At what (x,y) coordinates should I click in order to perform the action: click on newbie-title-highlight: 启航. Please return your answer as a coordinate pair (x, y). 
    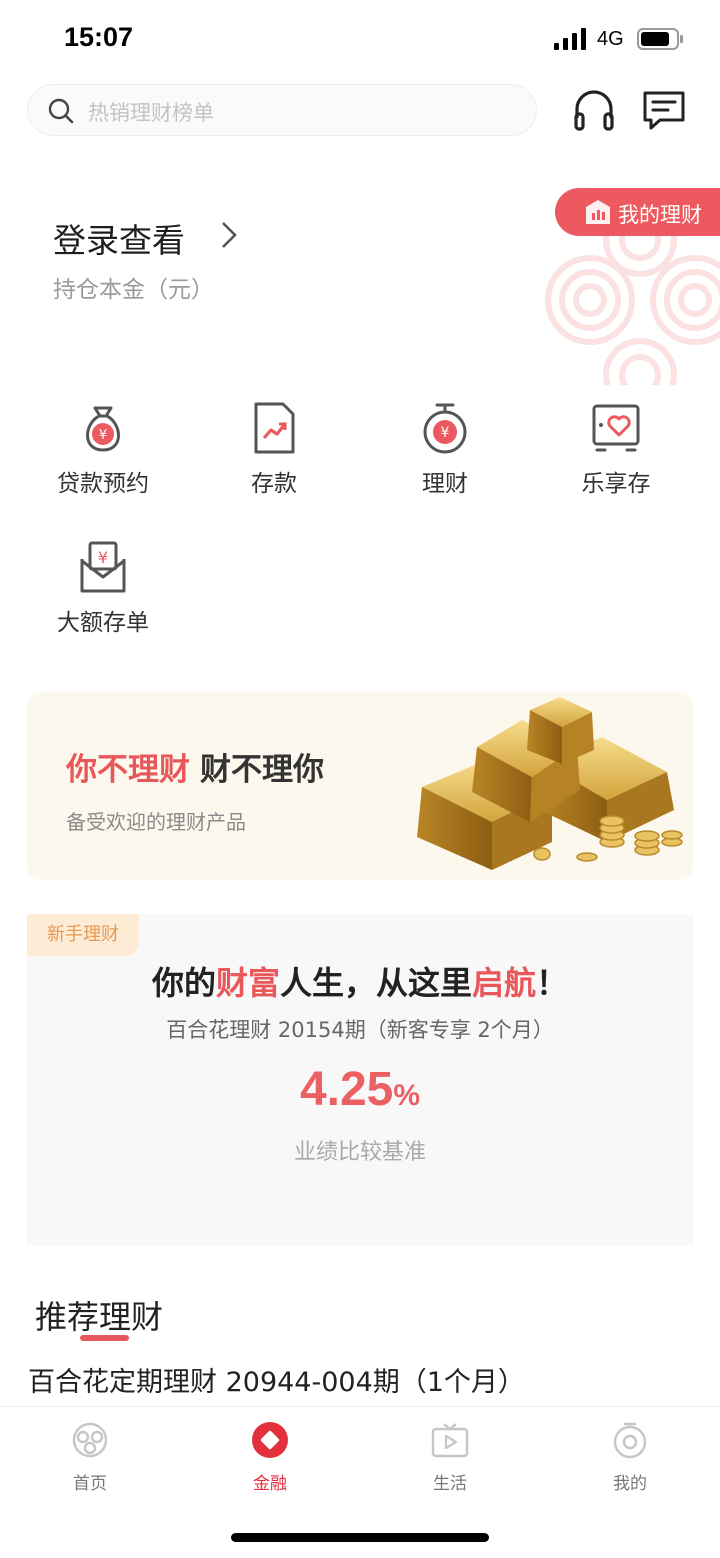
    Looking at the image, I should click on (504, 983).